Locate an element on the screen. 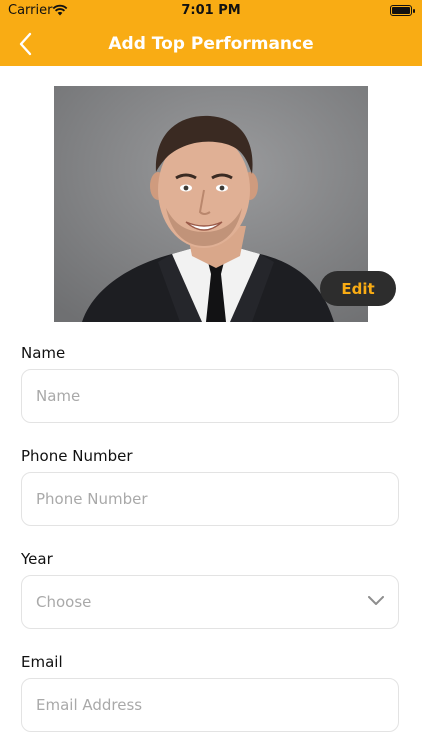 The image size is (422, 750). name-label: Name is located at coordinates (43, 353).